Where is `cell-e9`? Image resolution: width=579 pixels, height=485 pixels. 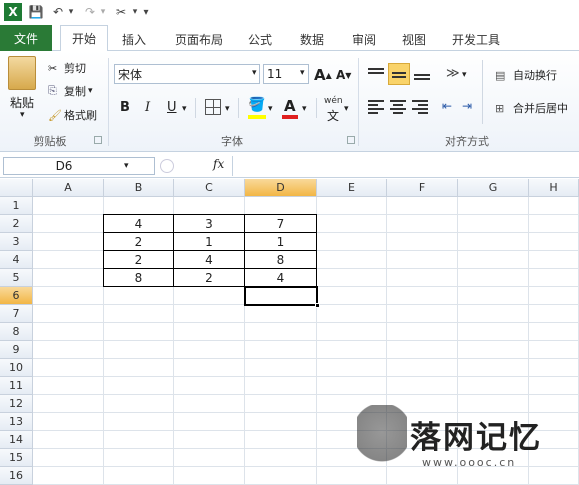 cell-e9 is located at coordinates (352, 350).